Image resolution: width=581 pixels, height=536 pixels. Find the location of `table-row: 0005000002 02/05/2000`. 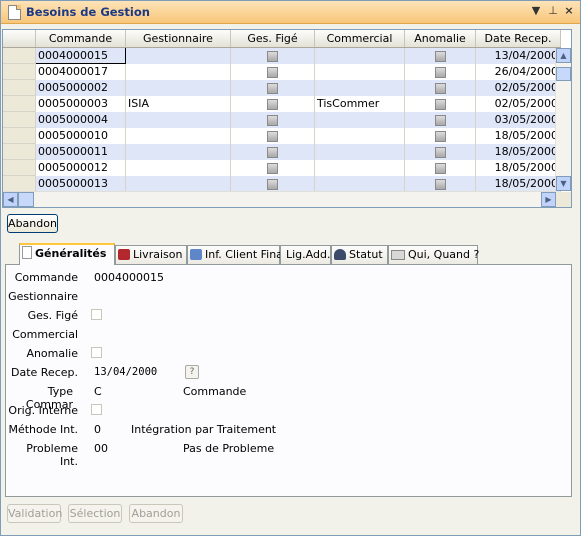

table-row: 0005000002 02/05/2000 is located at coordinates (282, 87).